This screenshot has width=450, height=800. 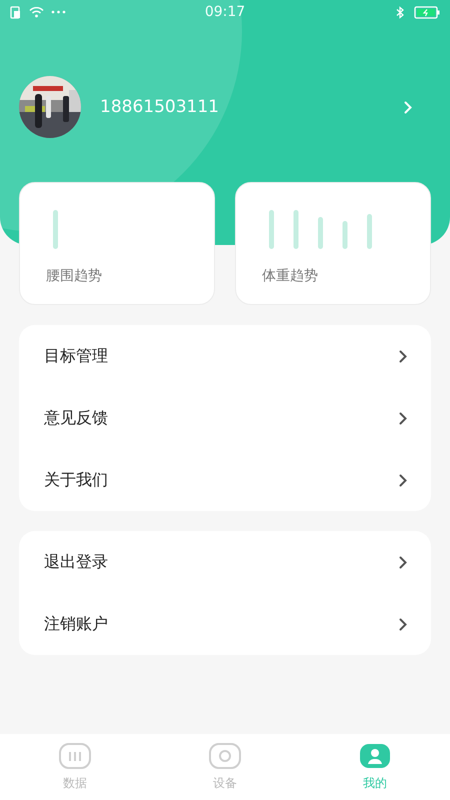 What do you see at coordinates (225, 756) in the screenshot?
I see `device-icon` at bounding box center [225, 756].